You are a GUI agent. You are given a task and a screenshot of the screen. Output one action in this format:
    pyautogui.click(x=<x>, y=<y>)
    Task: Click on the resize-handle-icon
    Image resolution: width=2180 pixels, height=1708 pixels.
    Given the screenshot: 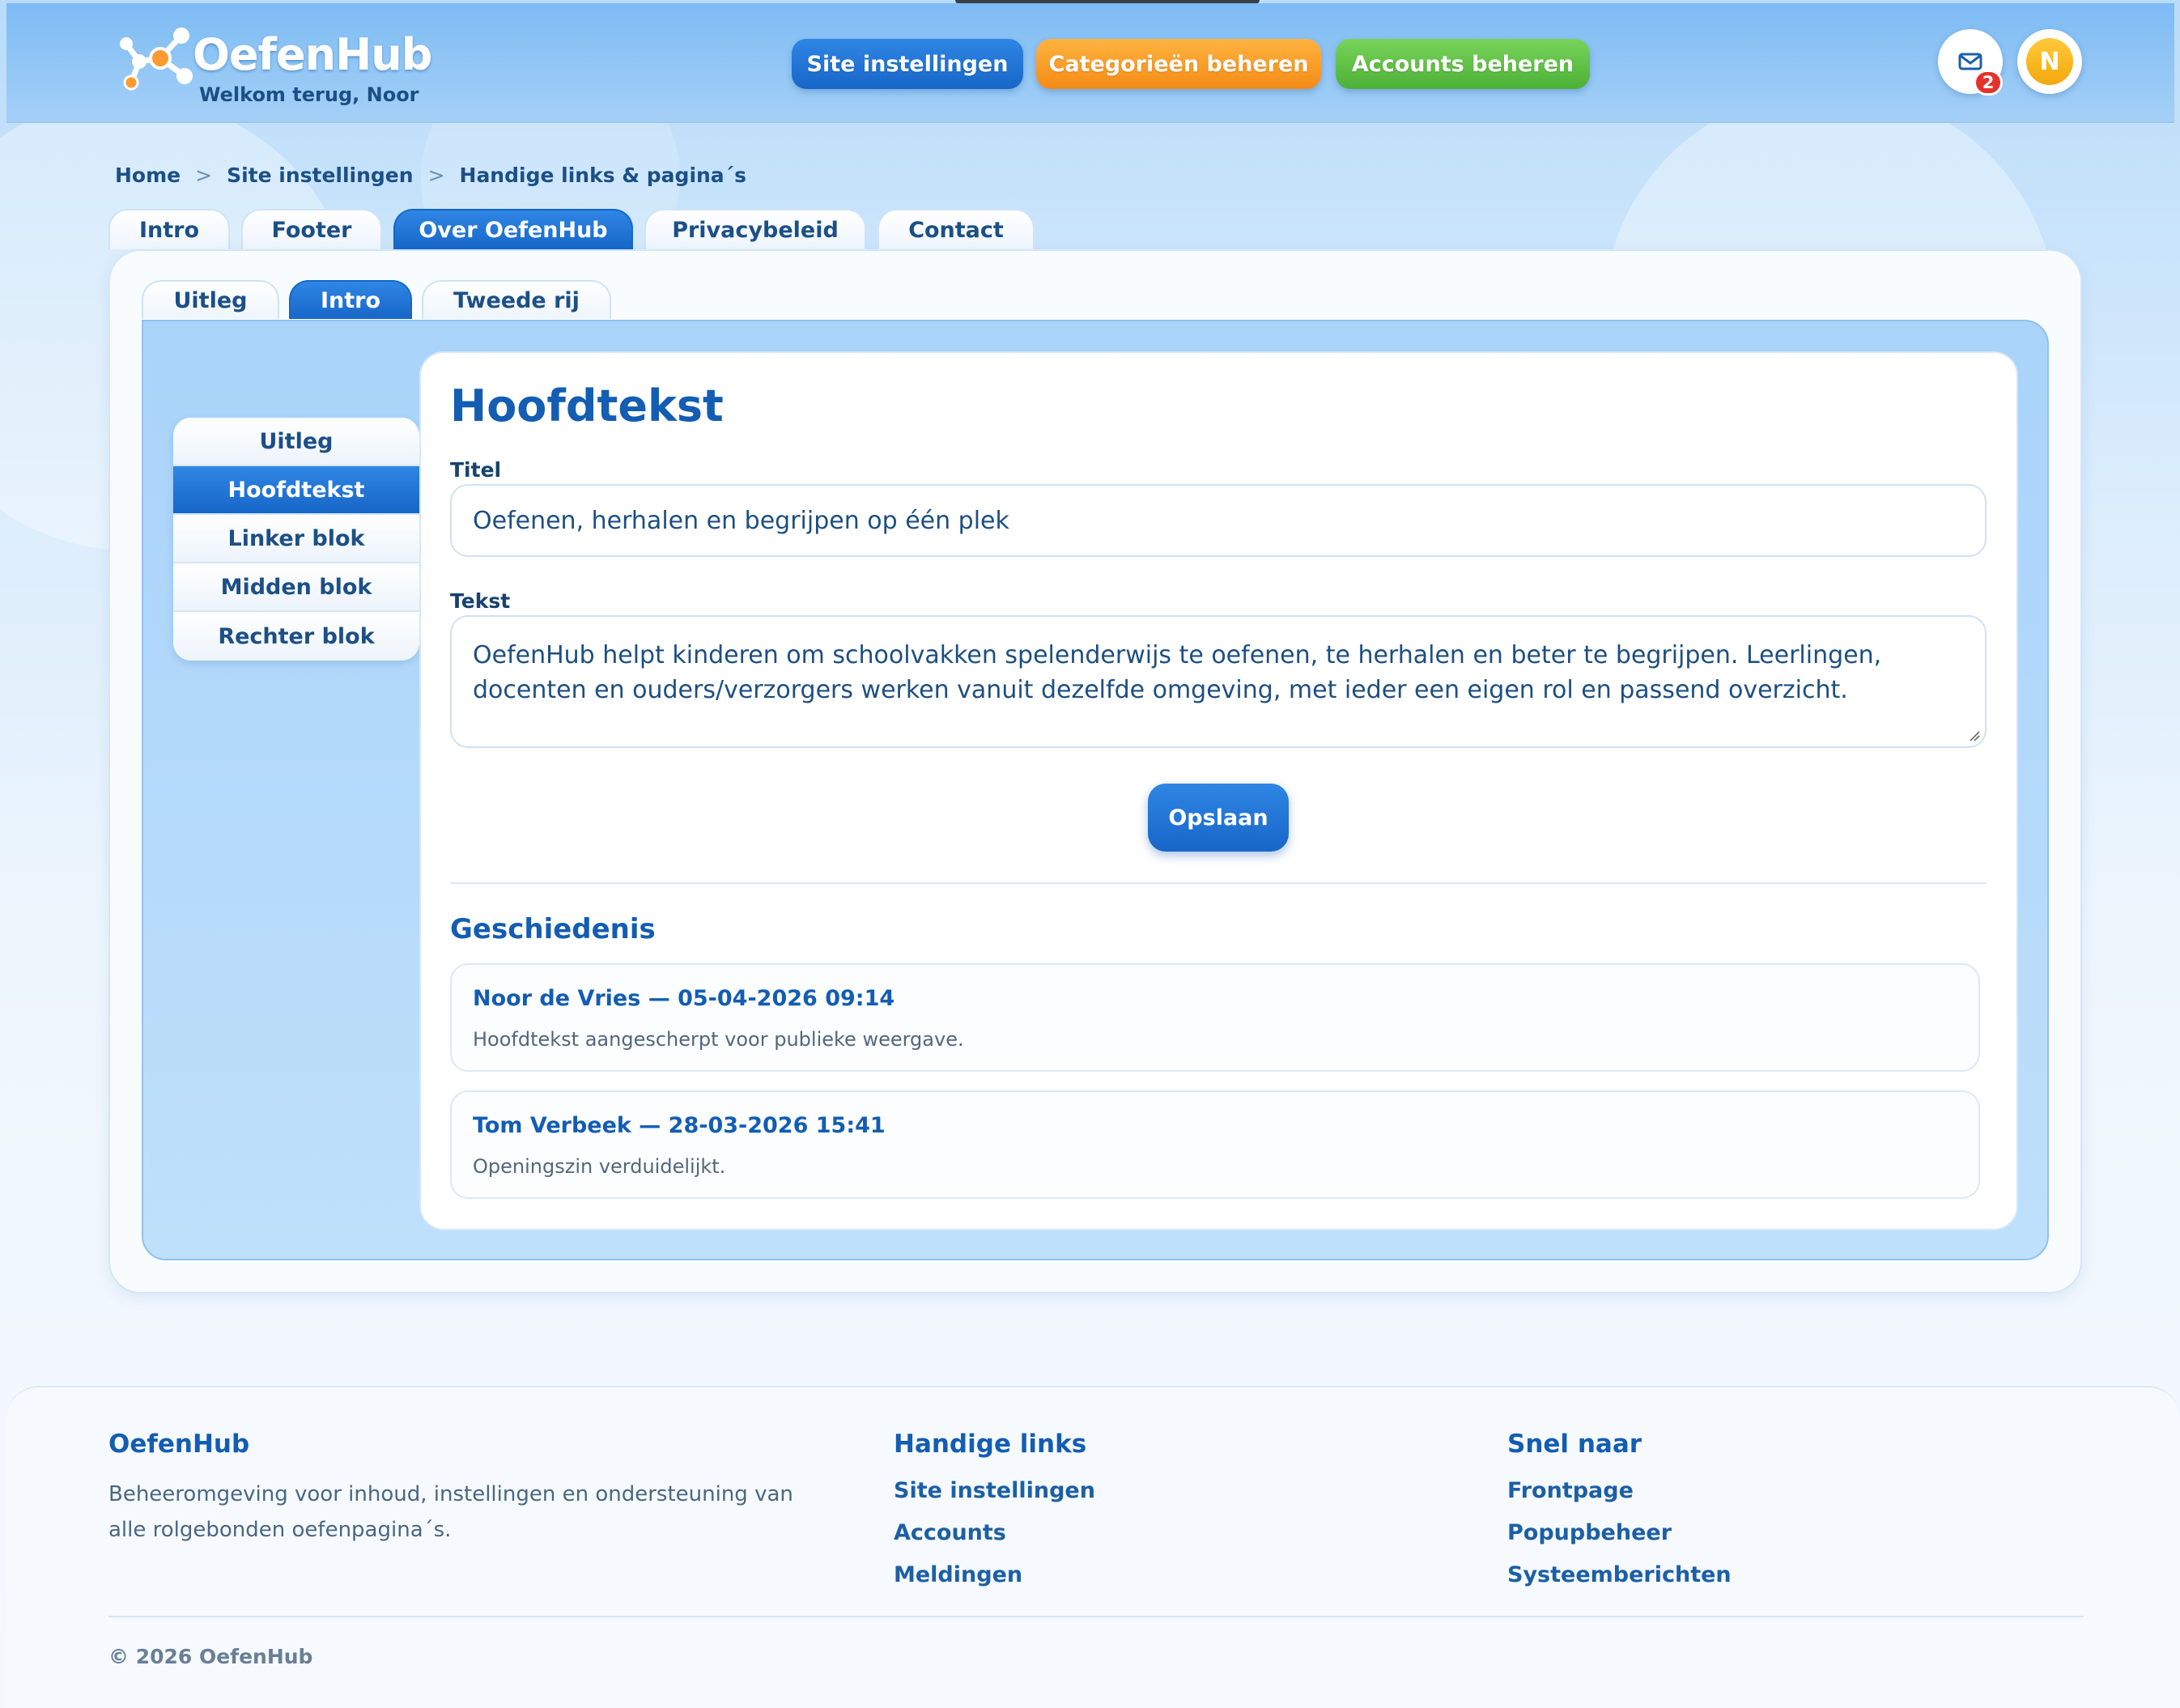 What is the action you would take?
    pyautogui.click(x=1973, y=735)
    